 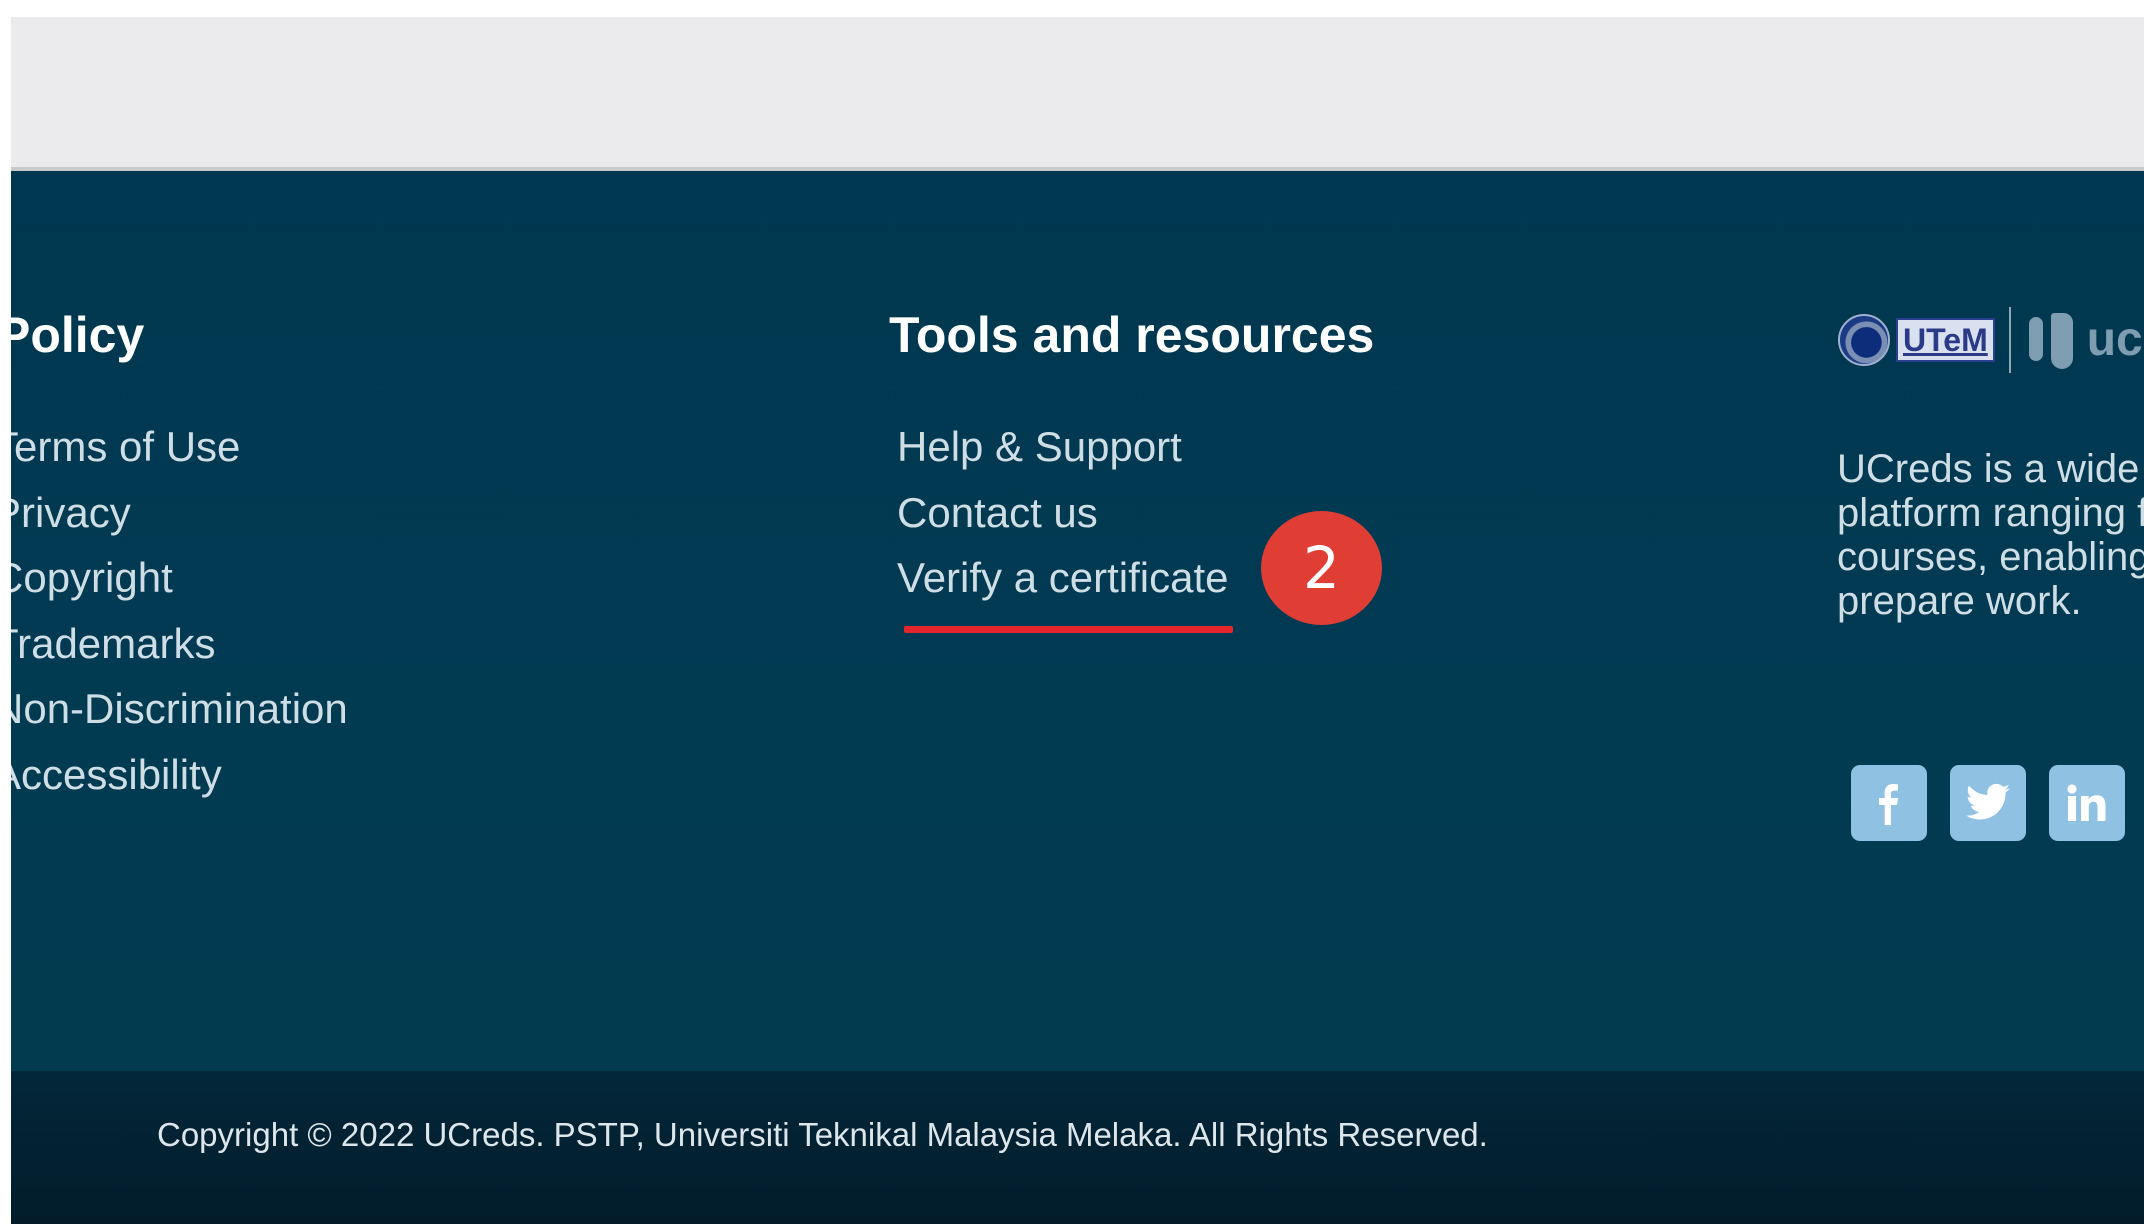 I want to click on contact-us-link: Contact us, so click(x=1062, y=513).